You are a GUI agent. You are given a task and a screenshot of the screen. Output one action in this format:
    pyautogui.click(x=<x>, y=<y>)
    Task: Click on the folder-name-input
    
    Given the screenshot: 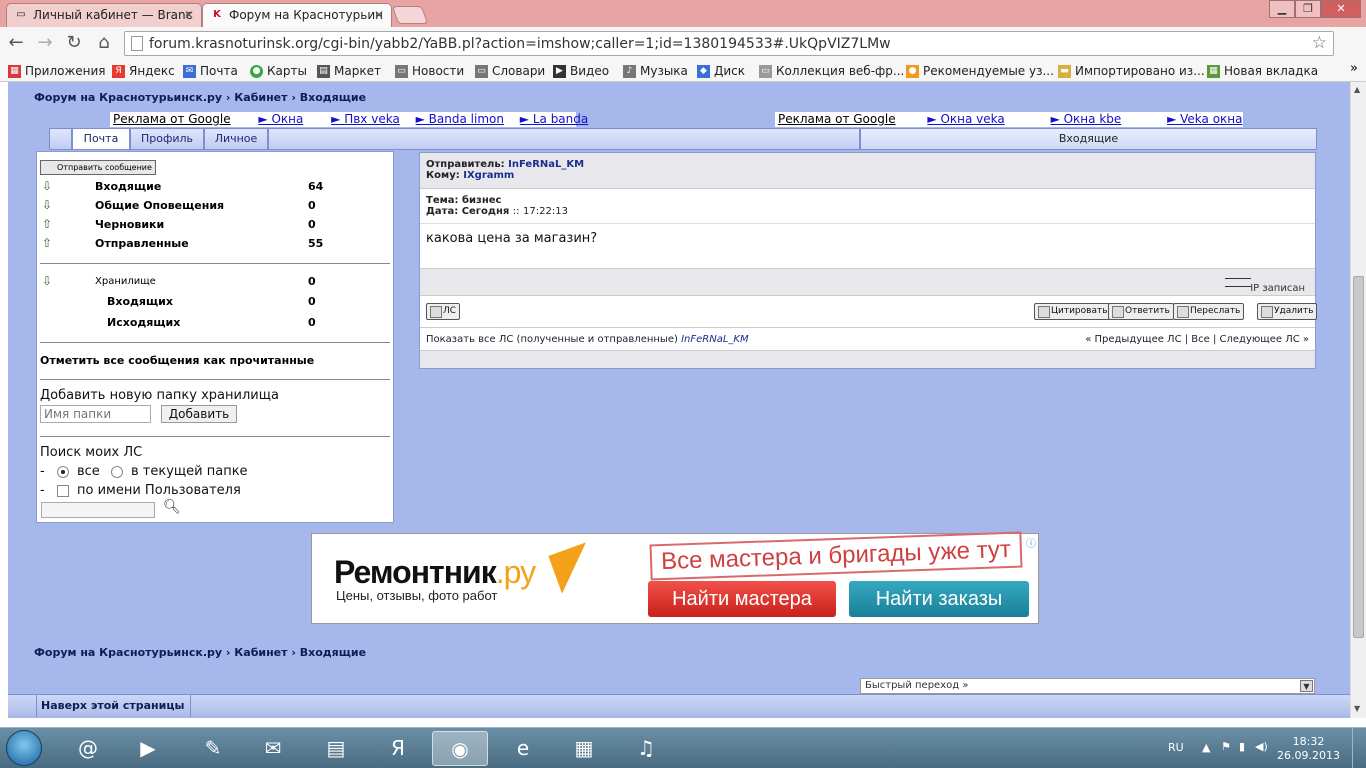 What is the action you would take?
    pyautogui.click(x=95, y=414)
    